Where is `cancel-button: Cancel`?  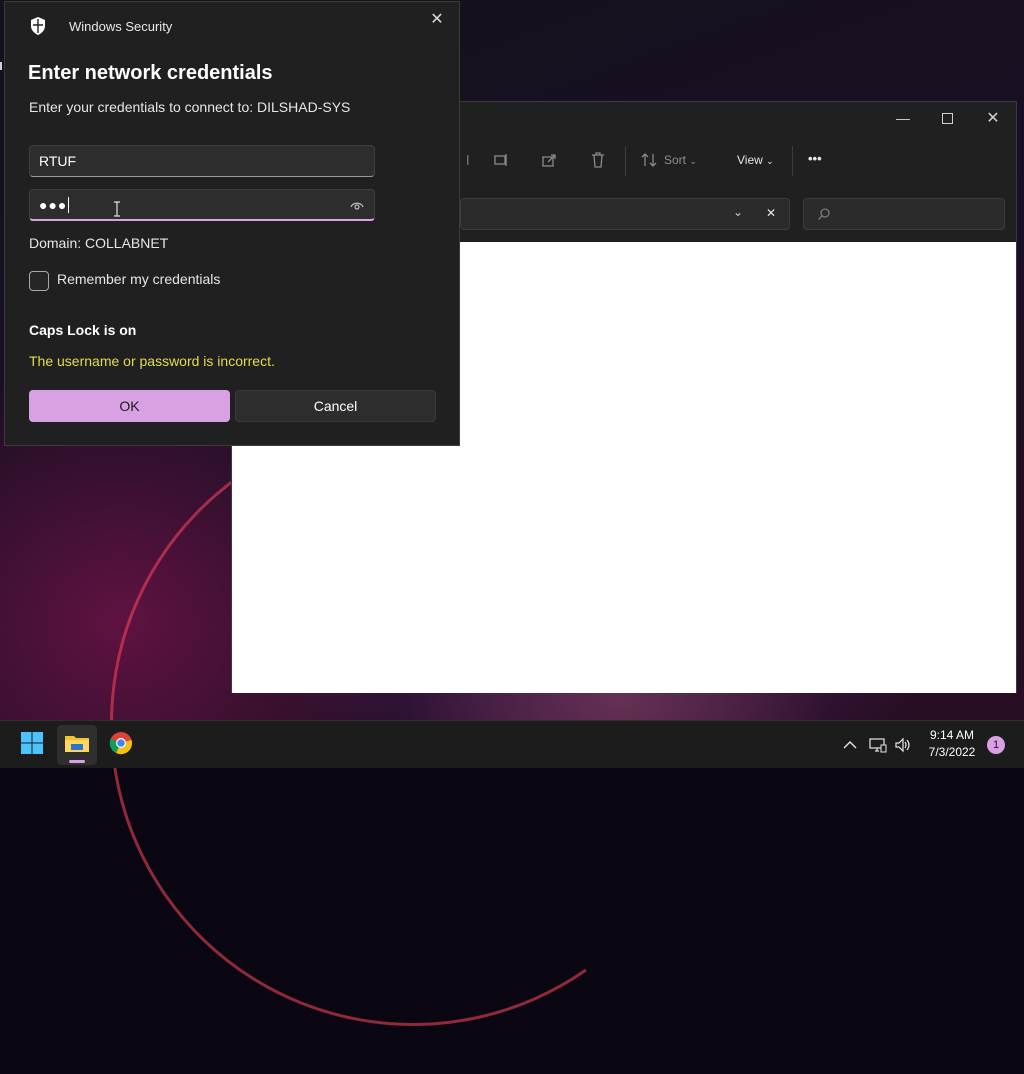 cancel-button: Cancel is located at coordinates (335, 406).